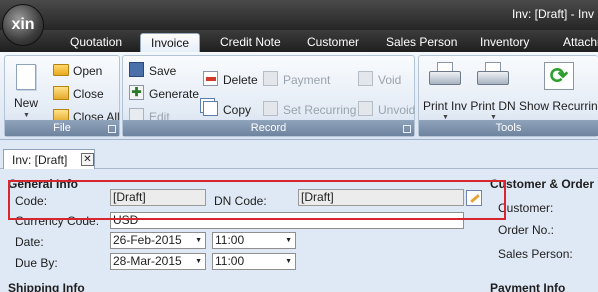 The image size is (598, 292). What do you see at coordinates (504, 42) in the screenshot?
I see `tab-inventory: Inventory` at bounding box center [504, 42].